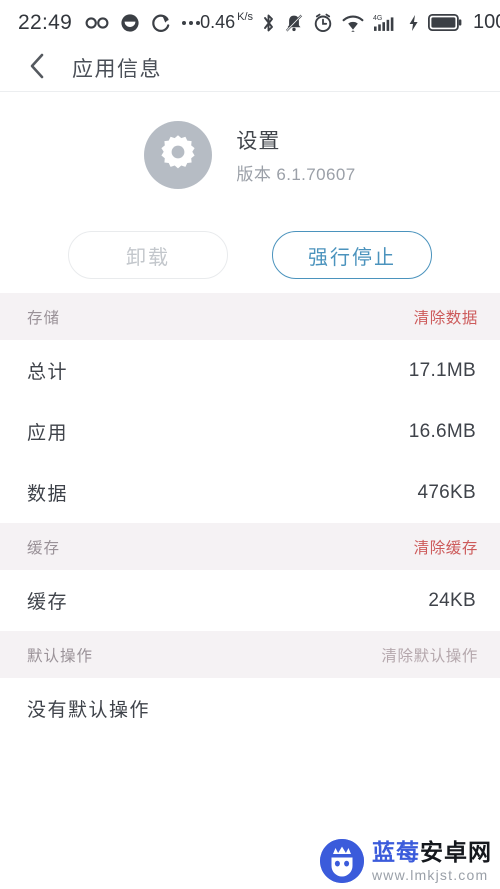  I want to click on clear-data-button: 清除数据, so click(446, 317).